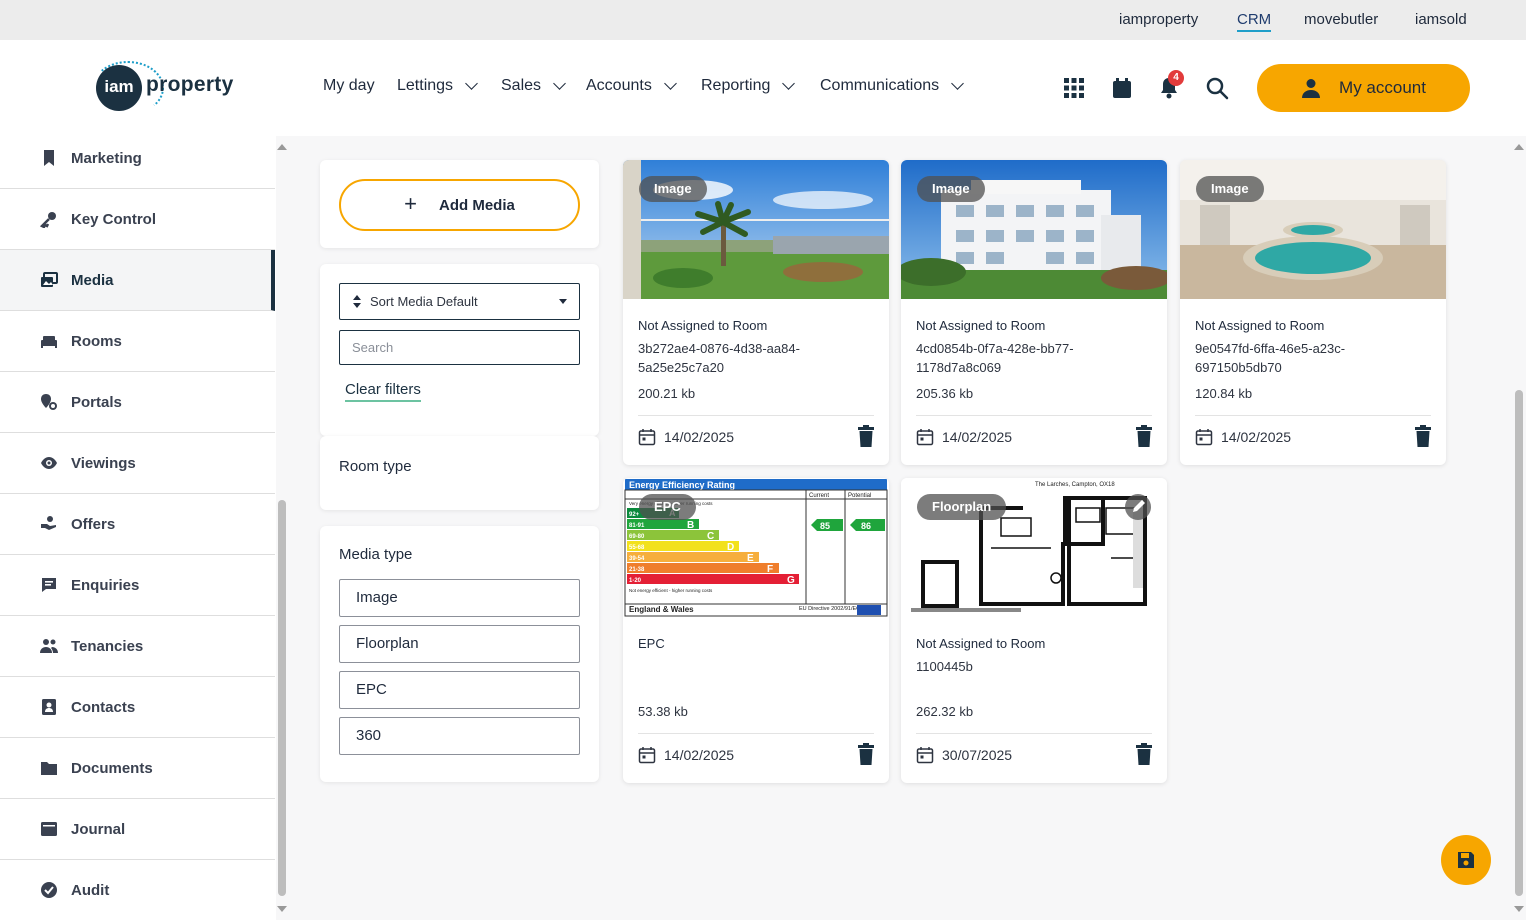 The height and width of the screenshot is (920, 1526). Describe the element at coordinates (137, 280) in the screenshot. I see `sidebar-item-media: Media` at that location.